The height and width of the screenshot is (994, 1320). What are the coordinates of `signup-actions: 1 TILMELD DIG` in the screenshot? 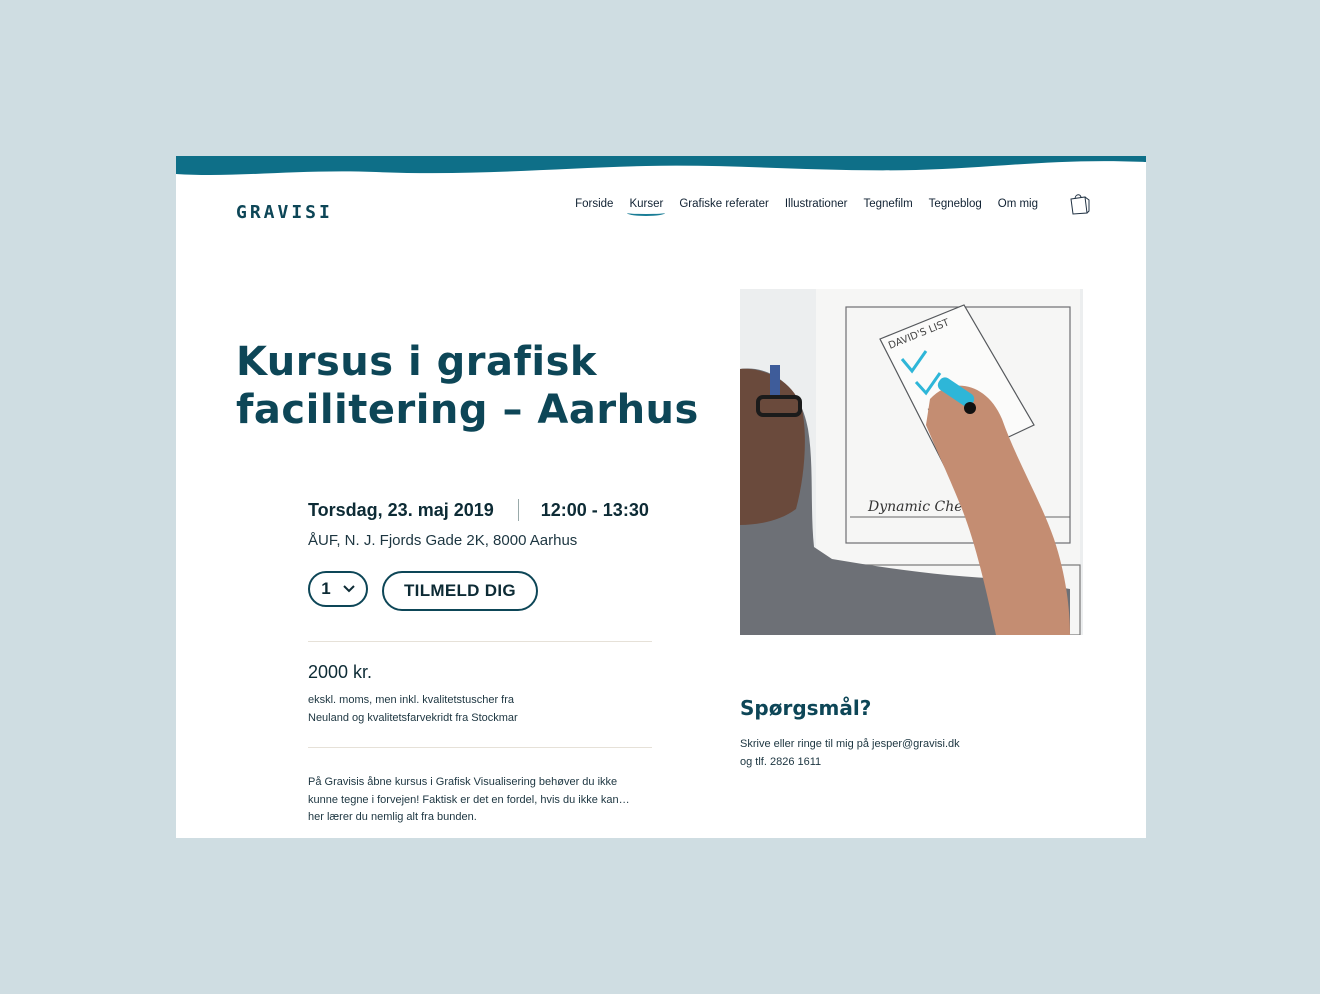 It's located at (480, 591).